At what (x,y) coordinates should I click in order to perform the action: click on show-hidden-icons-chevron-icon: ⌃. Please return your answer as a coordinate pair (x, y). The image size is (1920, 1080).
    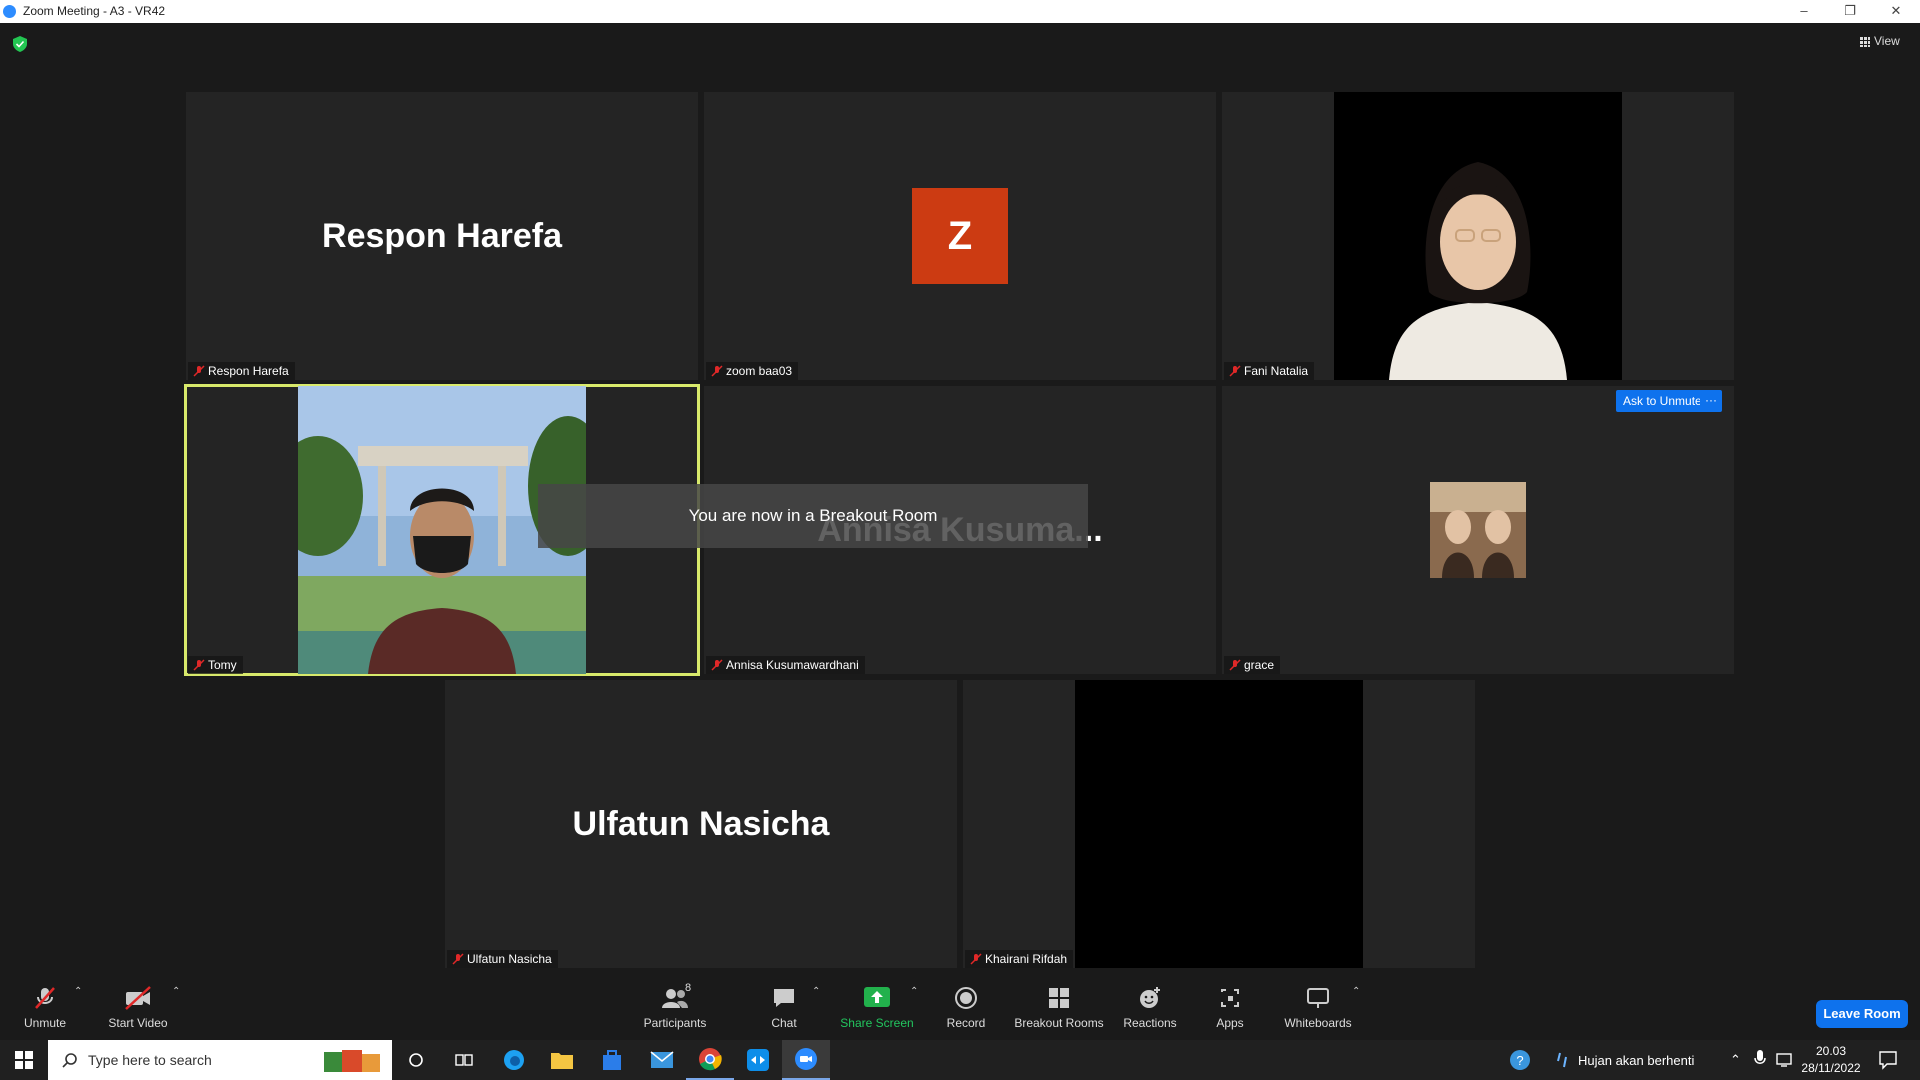
    Looking at the image, I should click on (1735, 1060).